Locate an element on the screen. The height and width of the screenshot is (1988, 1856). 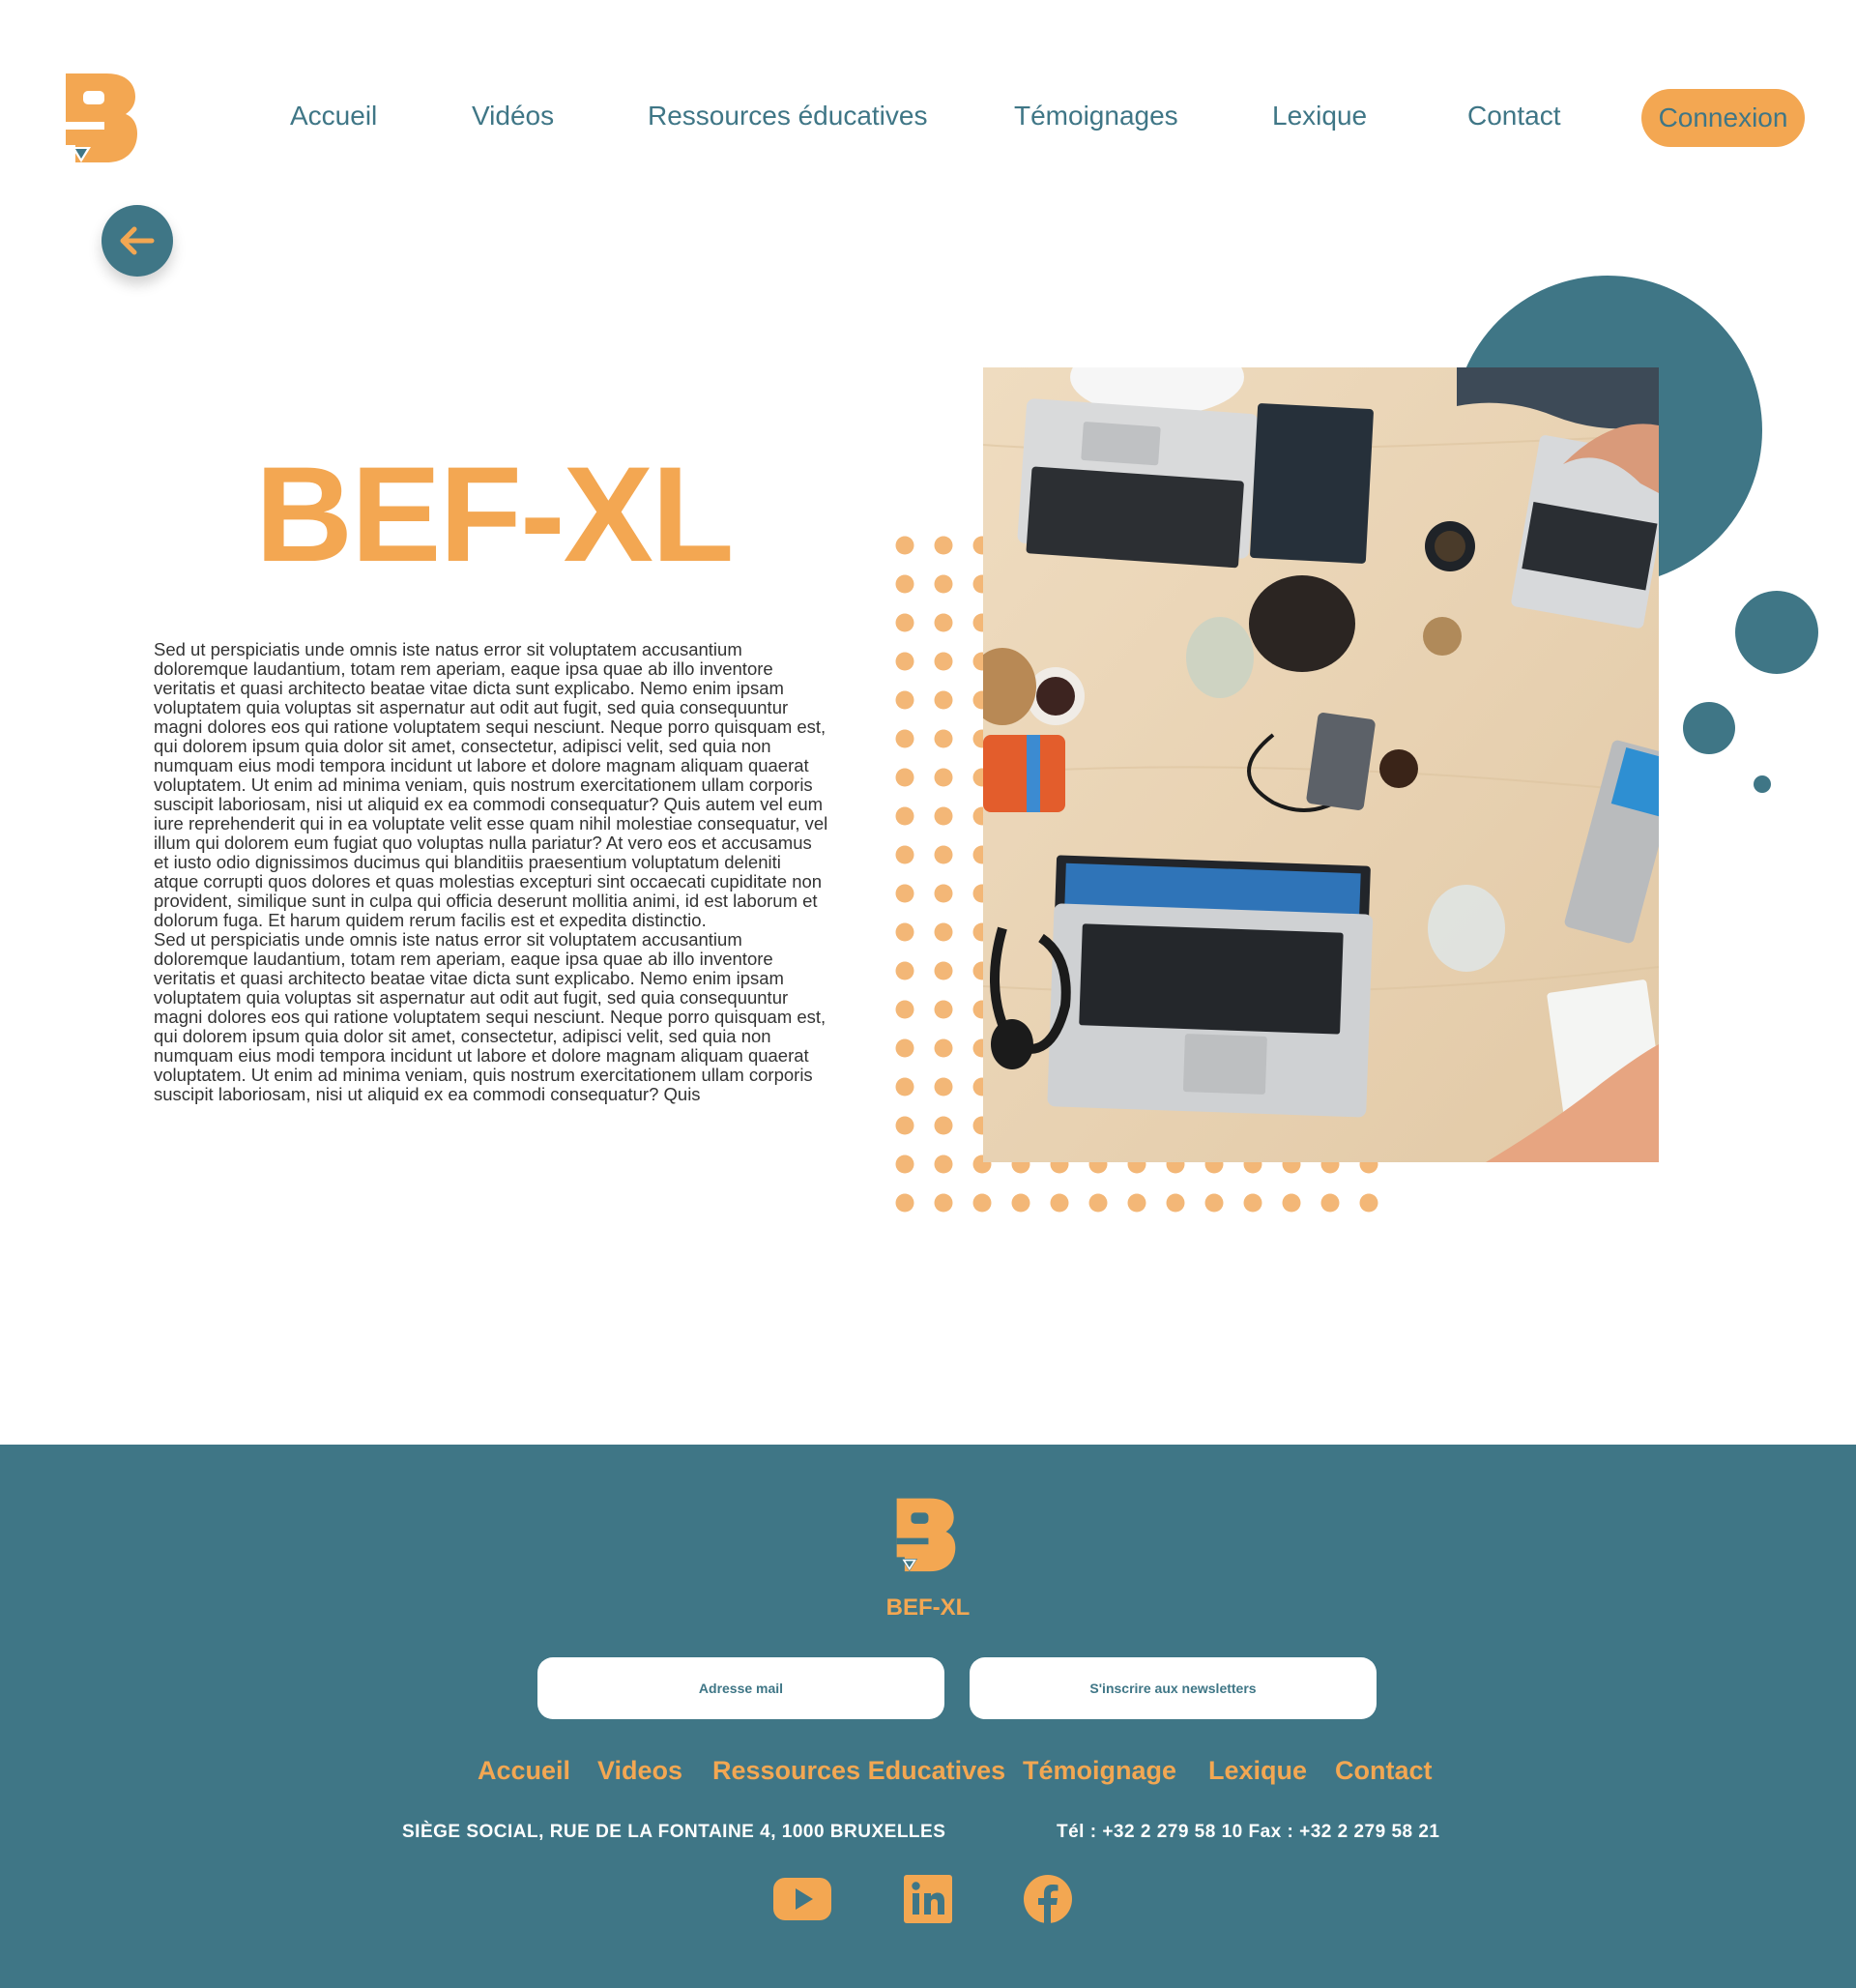
nav-videos: Vidéos is located at coordinates (513, 116).